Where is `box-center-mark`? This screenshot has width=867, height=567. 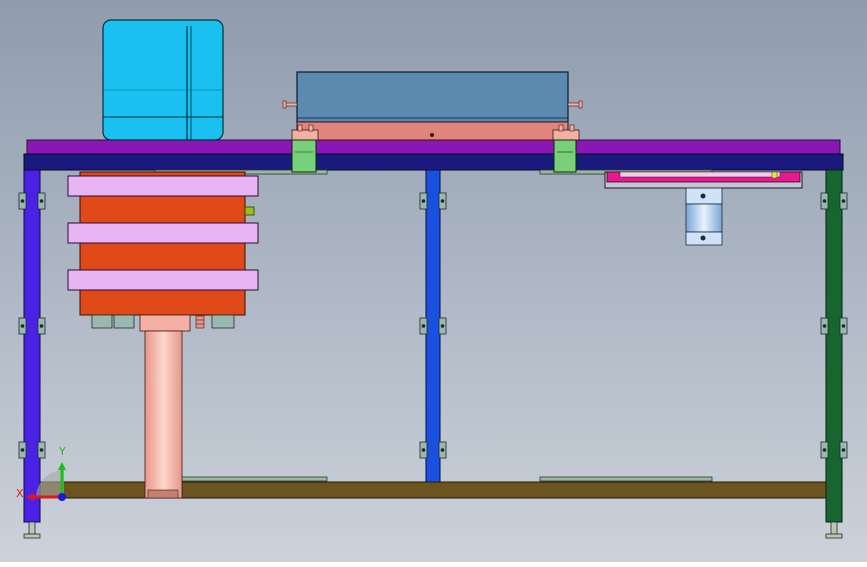 box-center-mark is located at coordinates (432, 135).